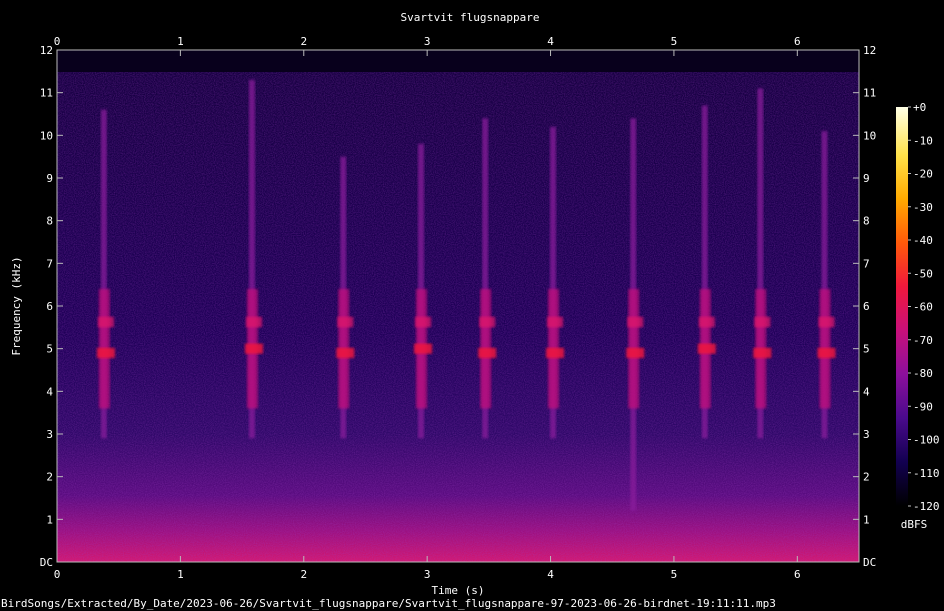  Describe the element at coordinates (49, 477) in the screenshot. I see `y-tick-label: 2` at that location.